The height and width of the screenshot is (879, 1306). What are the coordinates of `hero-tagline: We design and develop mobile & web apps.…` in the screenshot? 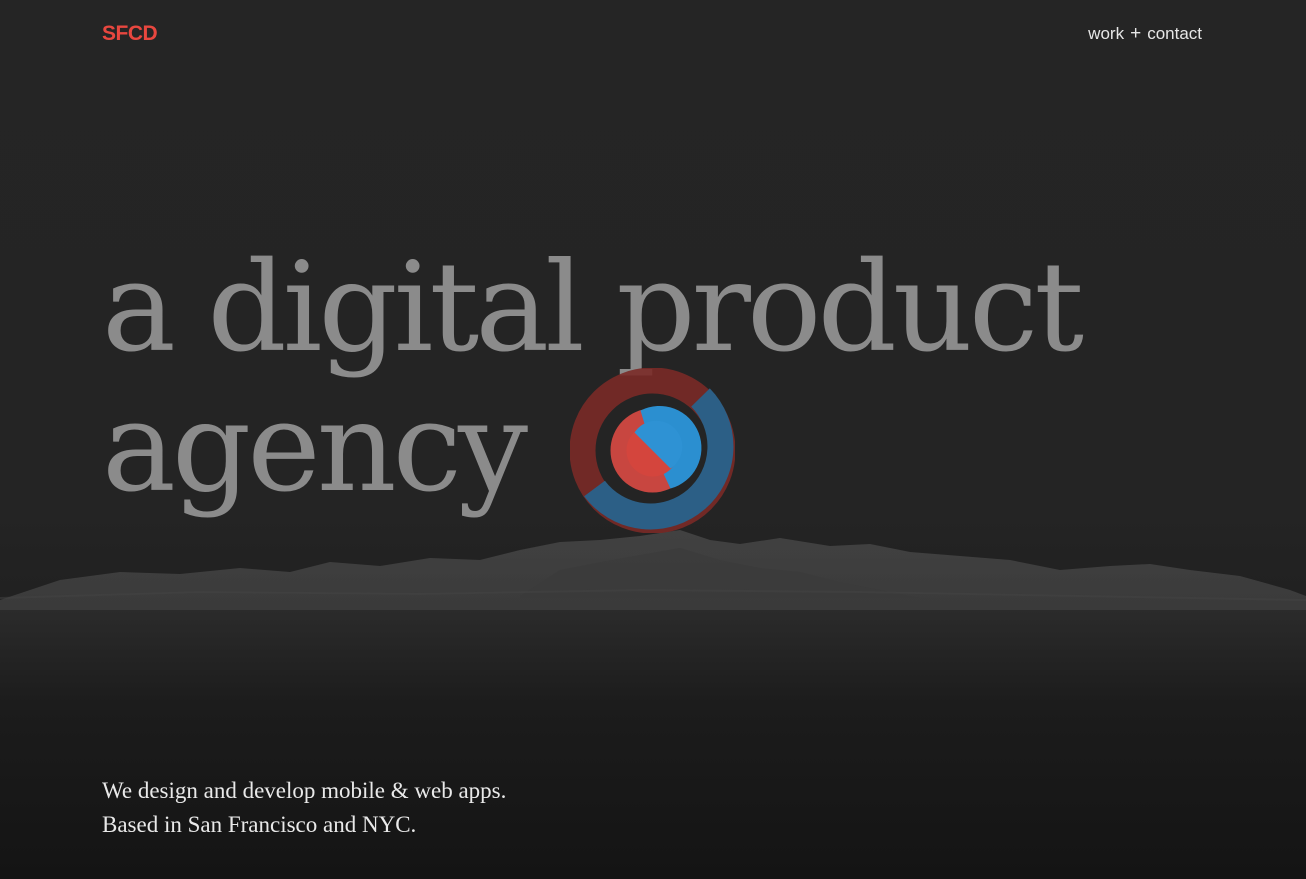 It's located at (304, 808).